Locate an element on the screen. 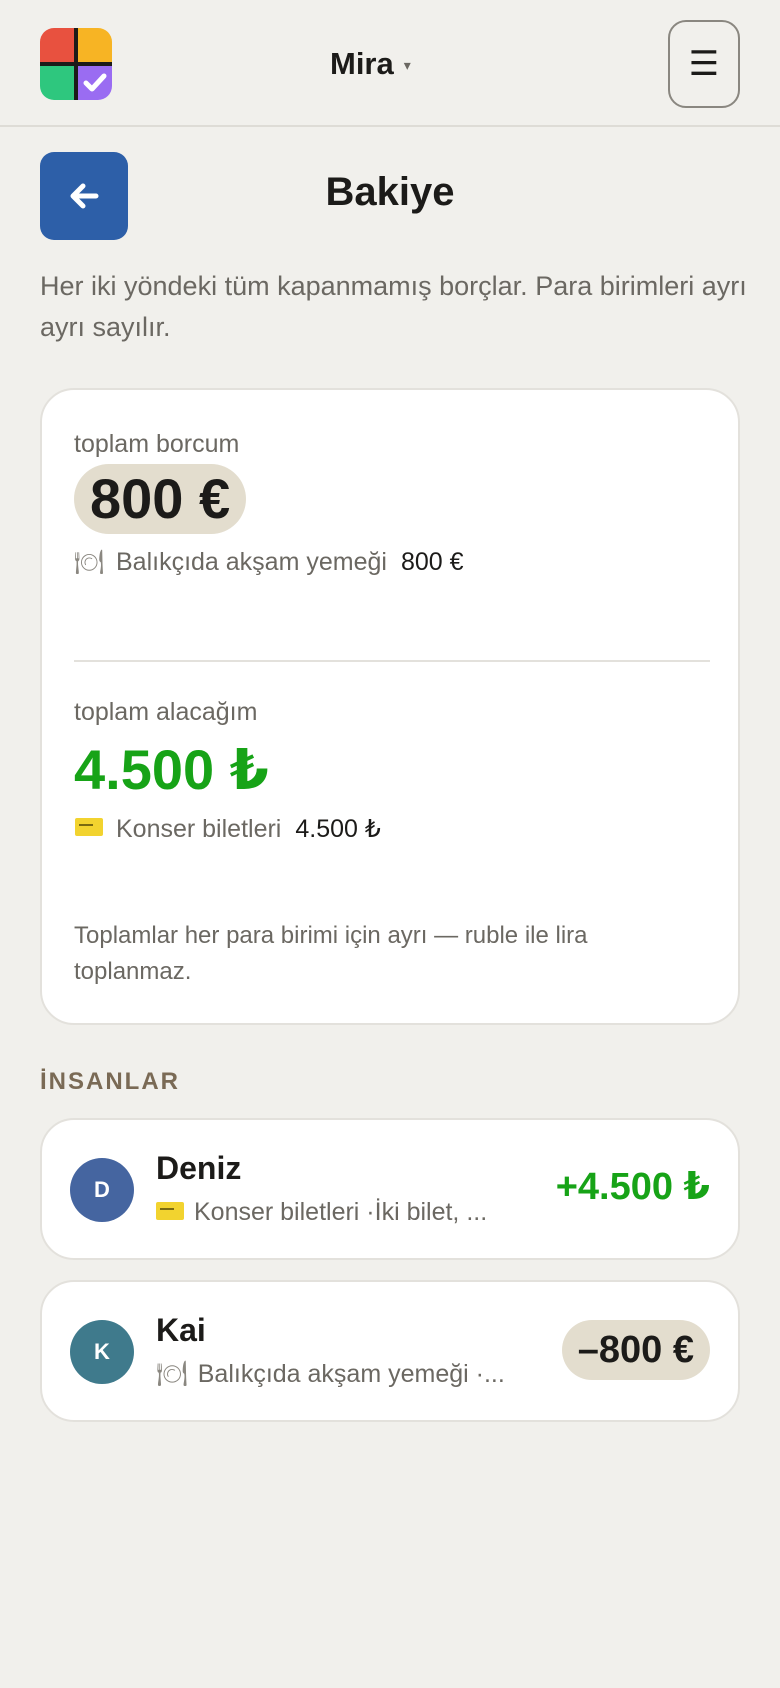 This screenshot has width=780, height=1688. user-switcher: Mira ▾ is located at coordinates (370, 64).